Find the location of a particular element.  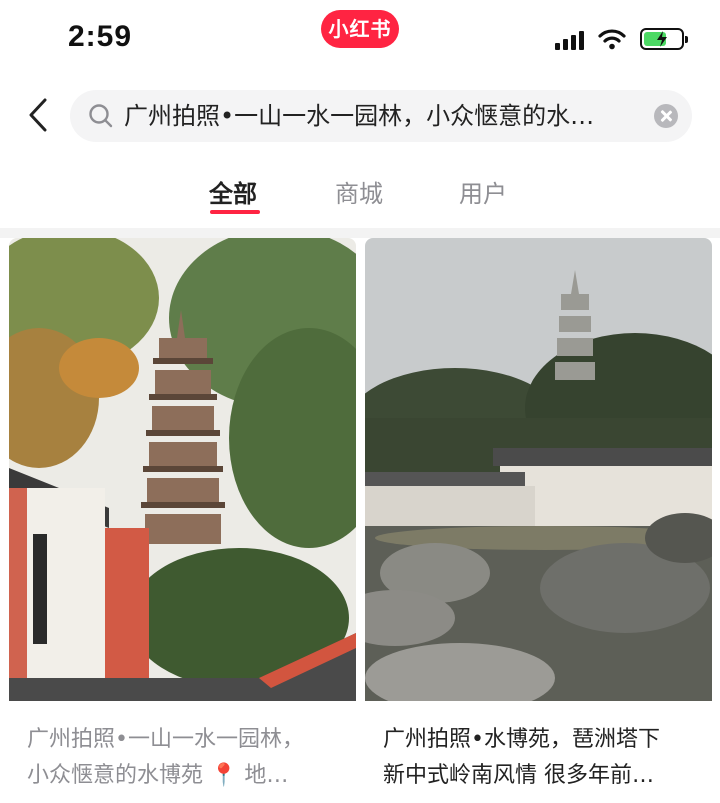

search-icon is located at coordinates (101, 116).